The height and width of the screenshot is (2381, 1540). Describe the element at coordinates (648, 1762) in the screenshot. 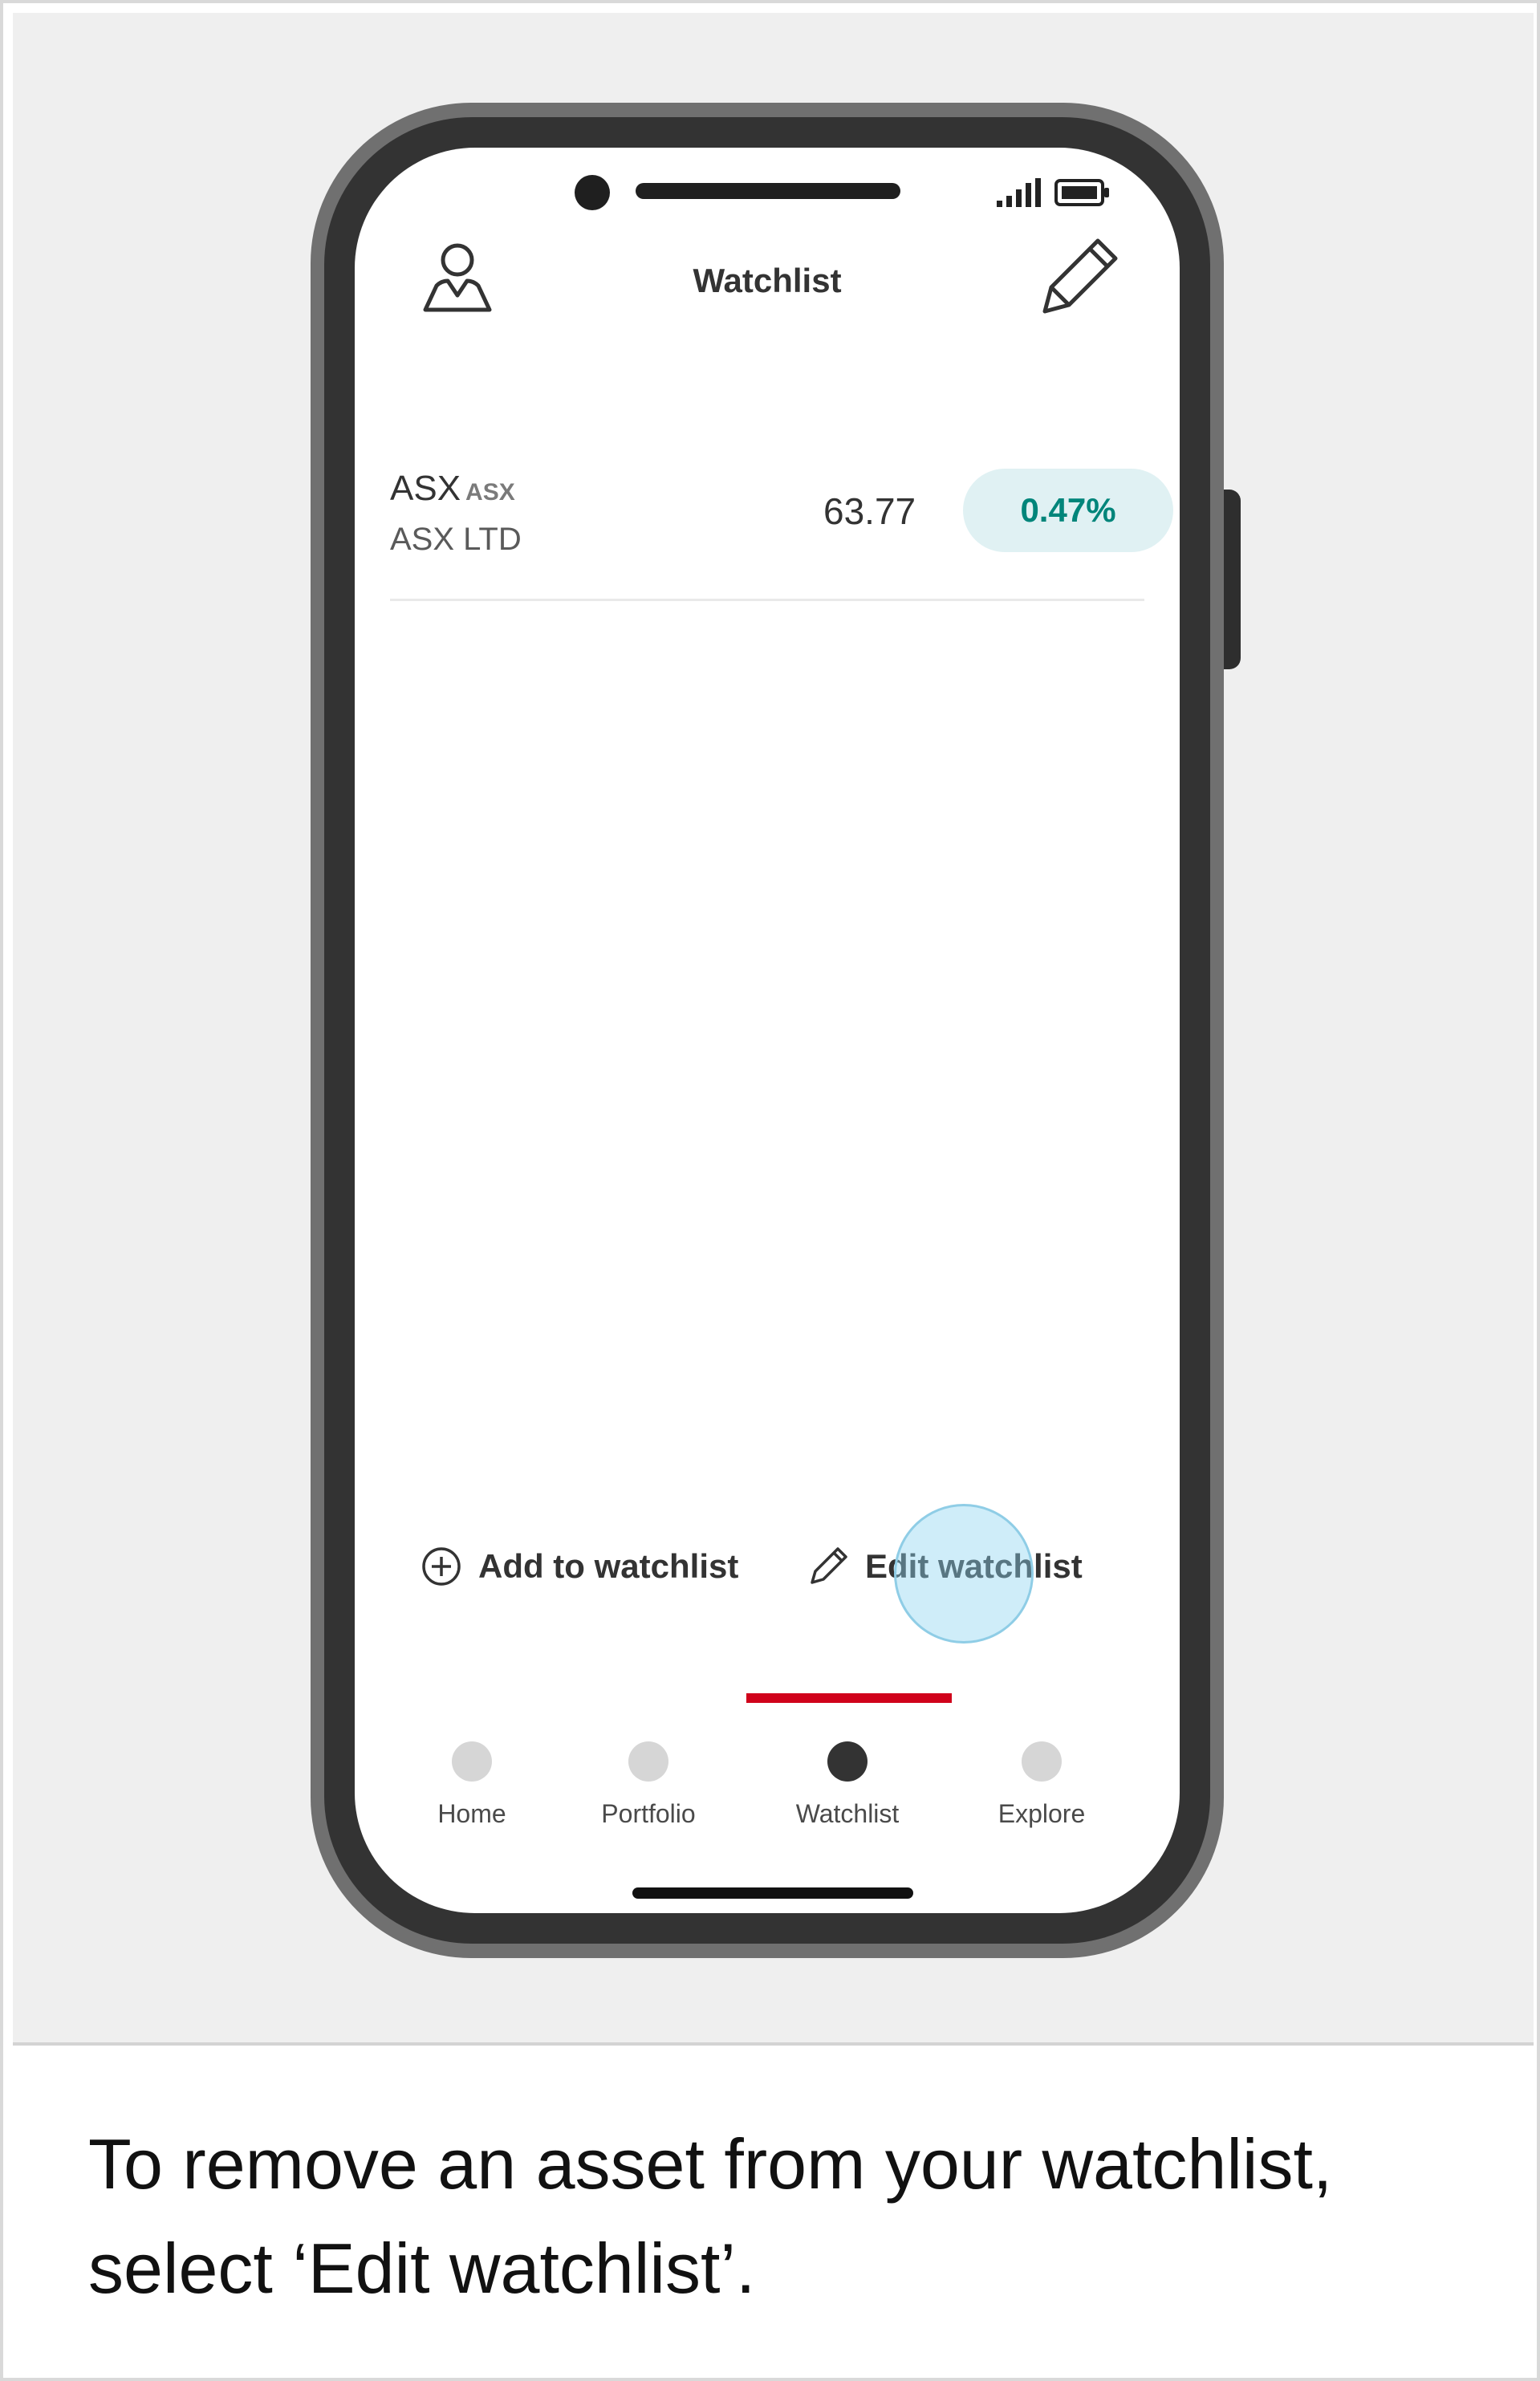

I see `portfolio-icon` at that location.